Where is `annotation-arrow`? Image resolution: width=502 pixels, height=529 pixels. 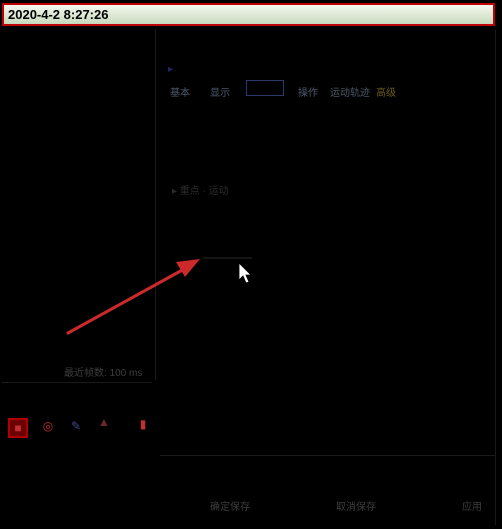
annotation-arrow is located at coordinates (133, 297).